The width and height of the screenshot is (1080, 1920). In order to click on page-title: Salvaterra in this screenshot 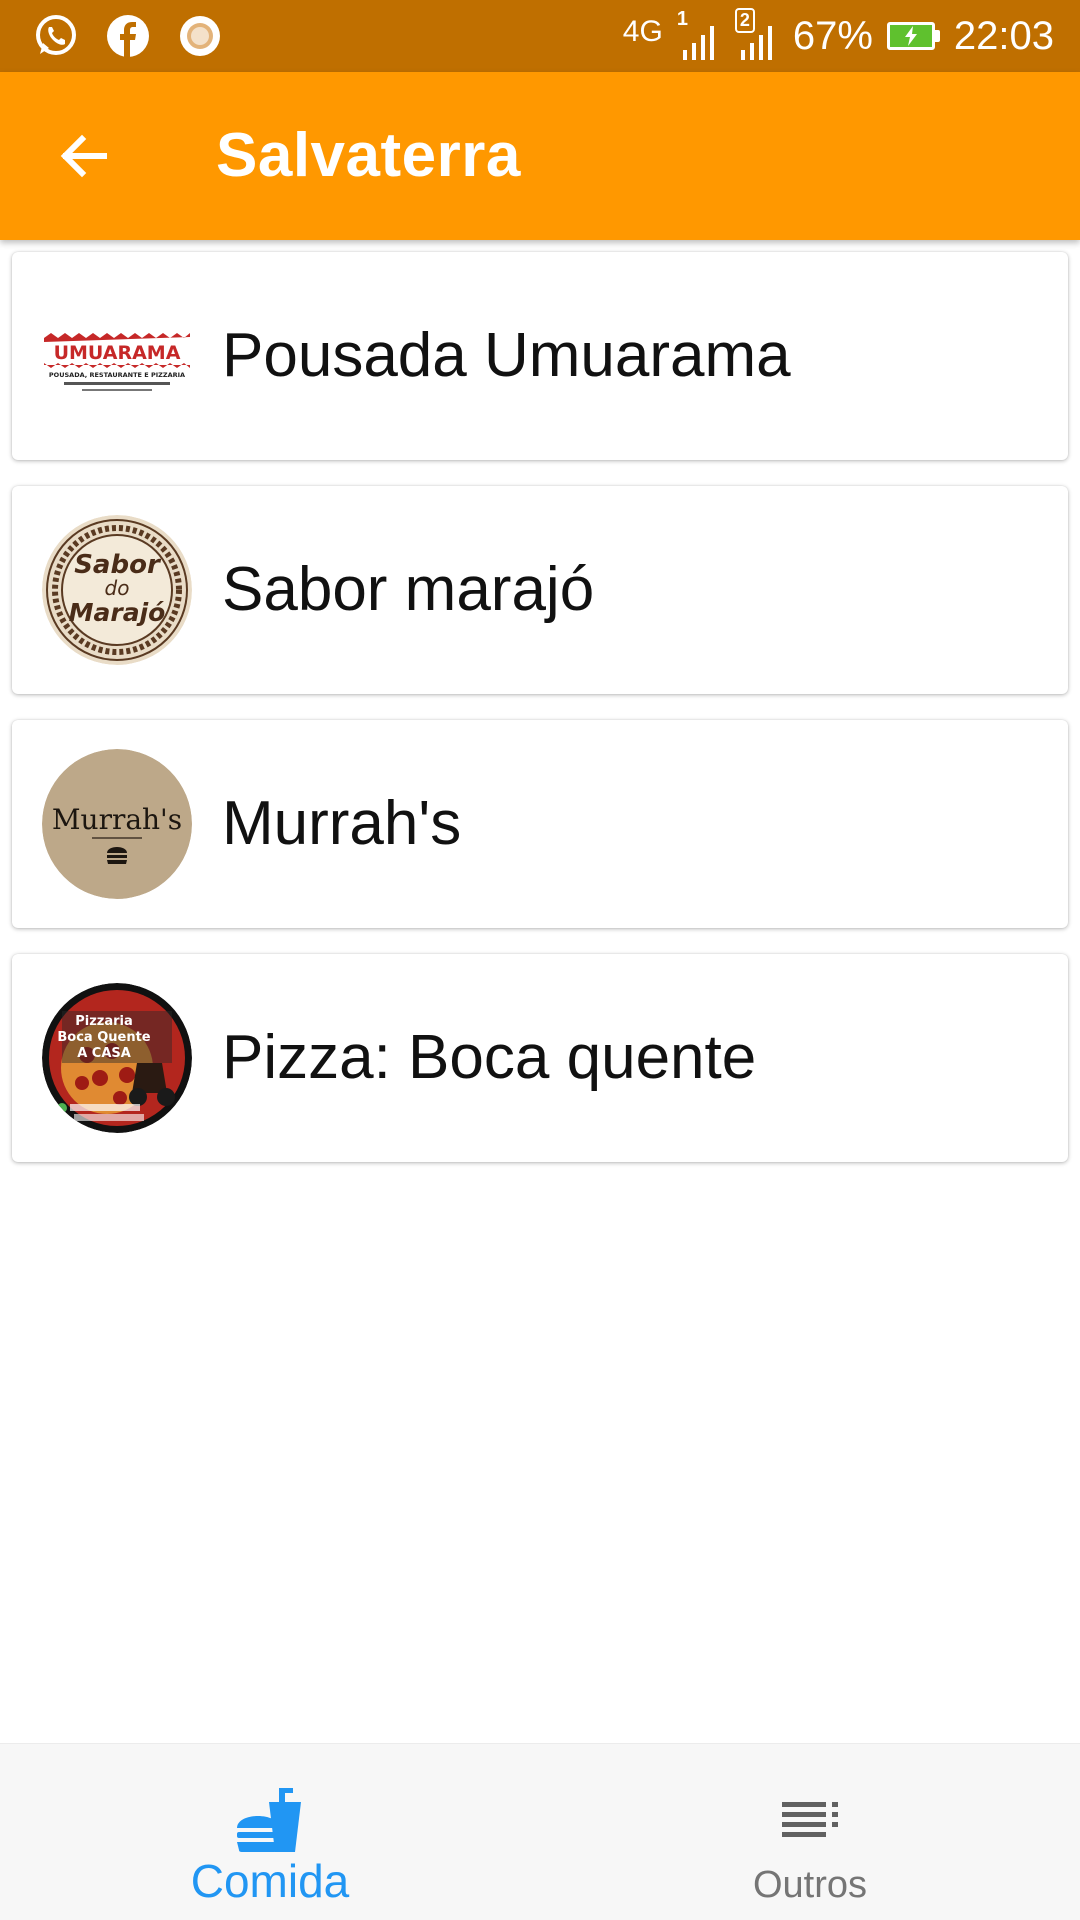, I will do `click(368, 155)`.